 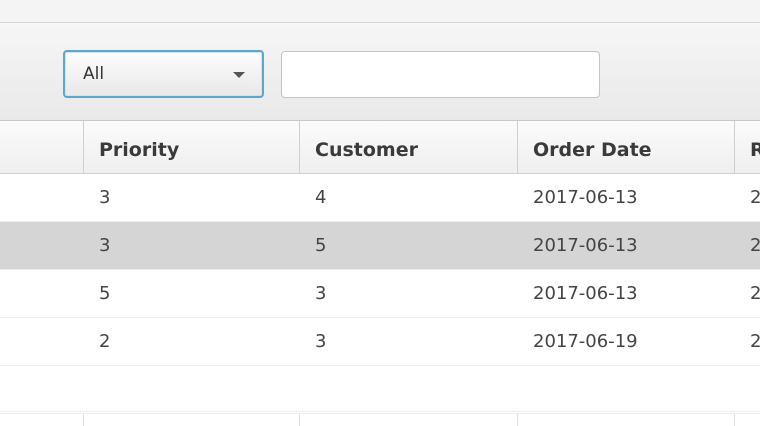 What do you see at coordinates (412, 147) in the screenshot?
I see `column-header-customer: Customer` at bounding box center [412, 147].